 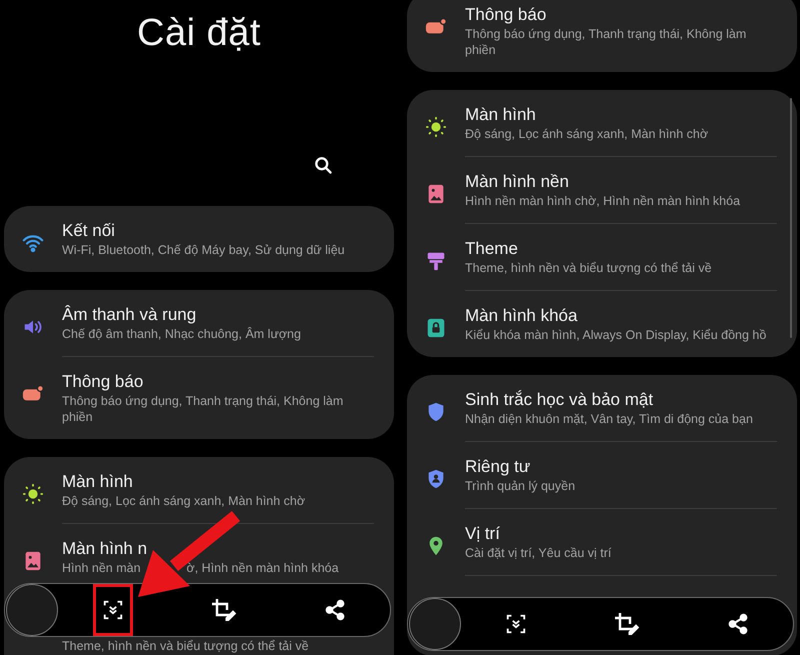 What do you see at coordinates (218, 231) in the screenshot?
I see `setting-title: Kết nối` at bounding box center [218, 231].